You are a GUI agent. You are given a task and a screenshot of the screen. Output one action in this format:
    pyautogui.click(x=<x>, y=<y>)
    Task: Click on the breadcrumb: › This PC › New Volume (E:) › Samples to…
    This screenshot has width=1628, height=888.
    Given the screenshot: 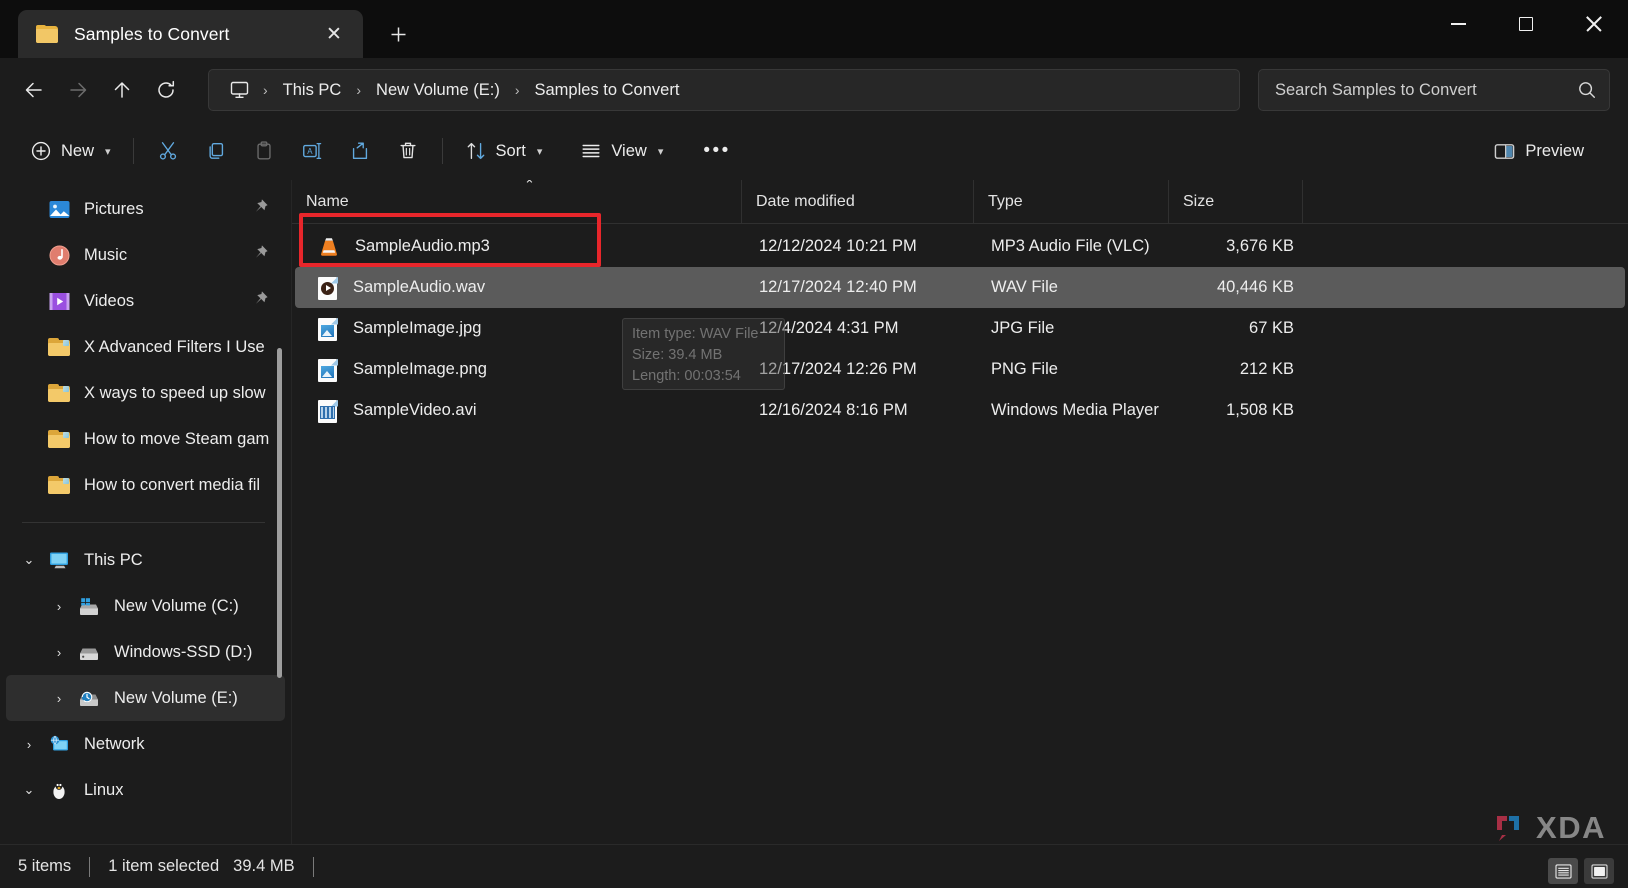 What is the action you would take?
    pyautogui.click(x=724, y=90)
    